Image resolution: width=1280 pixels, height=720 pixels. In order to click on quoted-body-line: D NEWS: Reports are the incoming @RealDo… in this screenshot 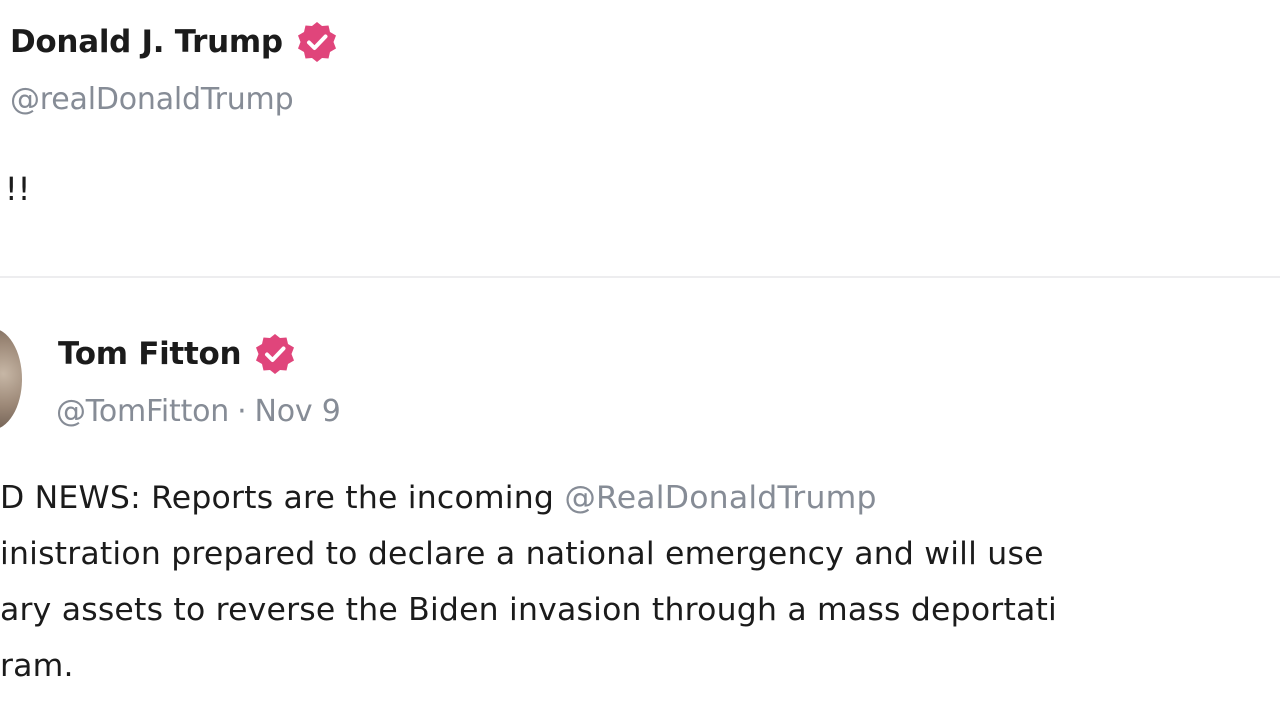, I will do `click(438, 498)`.